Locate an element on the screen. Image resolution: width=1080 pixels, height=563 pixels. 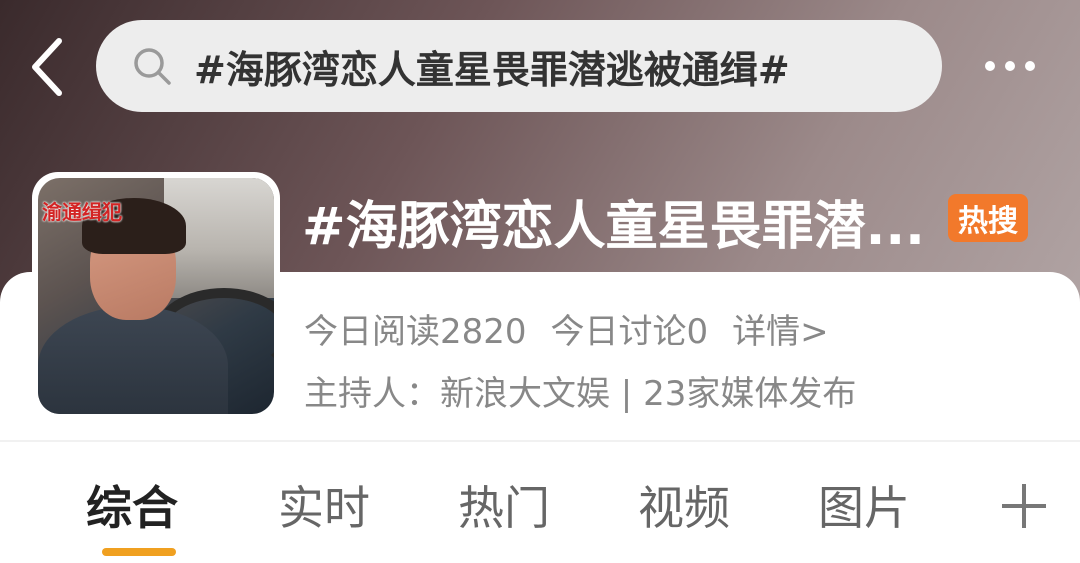
tab-video: 视频 is located at coordinates (684, 505).